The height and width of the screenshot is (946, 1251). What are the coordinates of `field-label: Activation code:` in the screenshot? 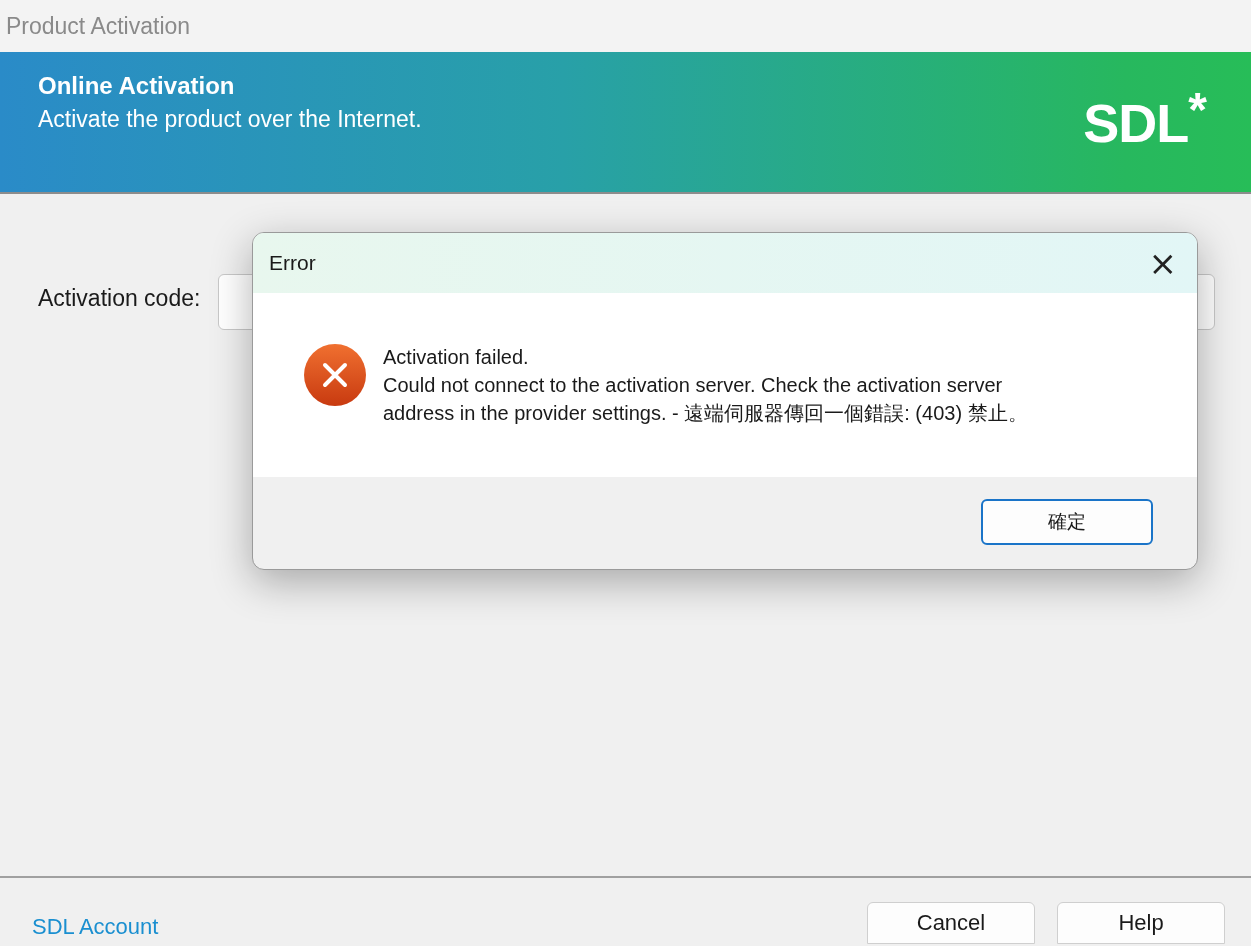 It's located at (119, 298).